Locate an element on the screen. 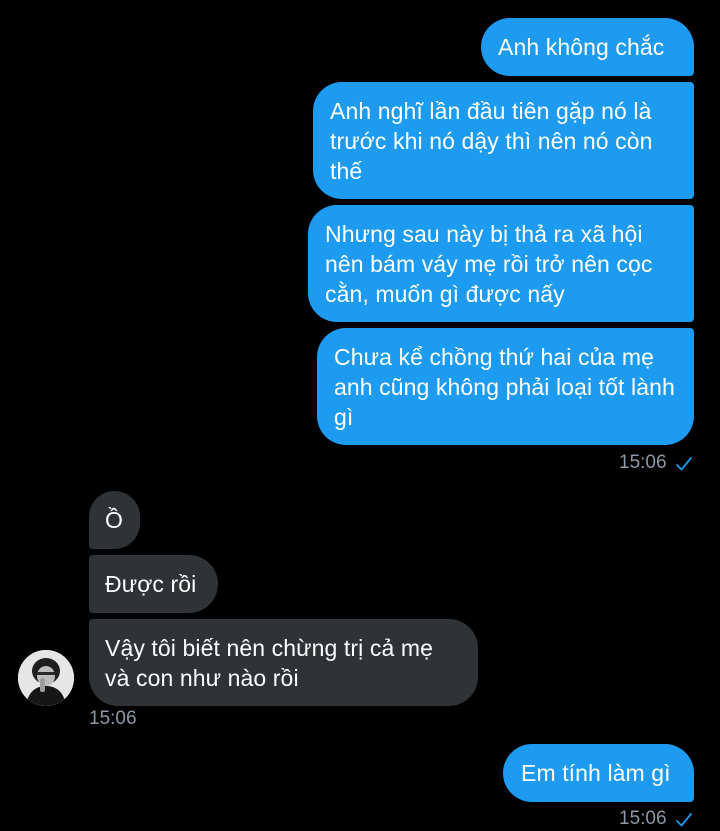 This screenshot has height=831, width=720. avatar-image is located at coordinates (46, 678).